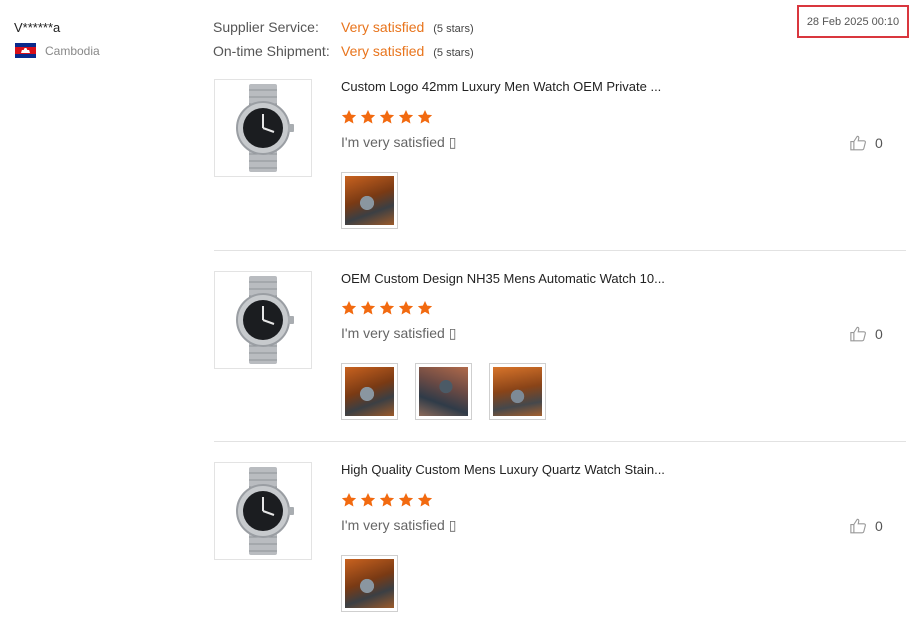  I want to click on reviewer-country: Cambodia, so click(57, 50).